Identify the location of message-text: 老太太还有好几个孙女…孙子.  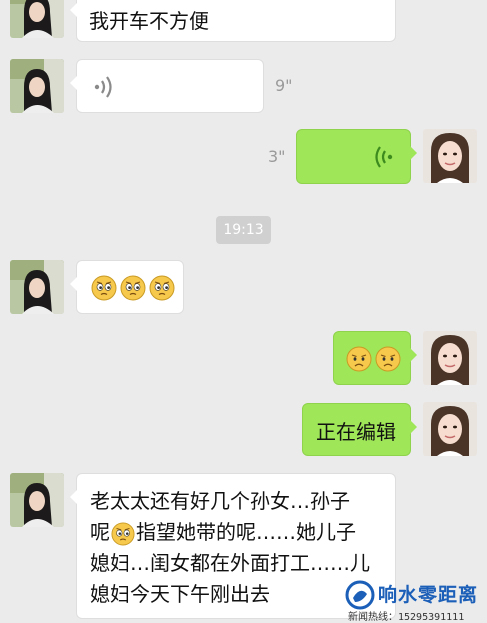
(220, 501).